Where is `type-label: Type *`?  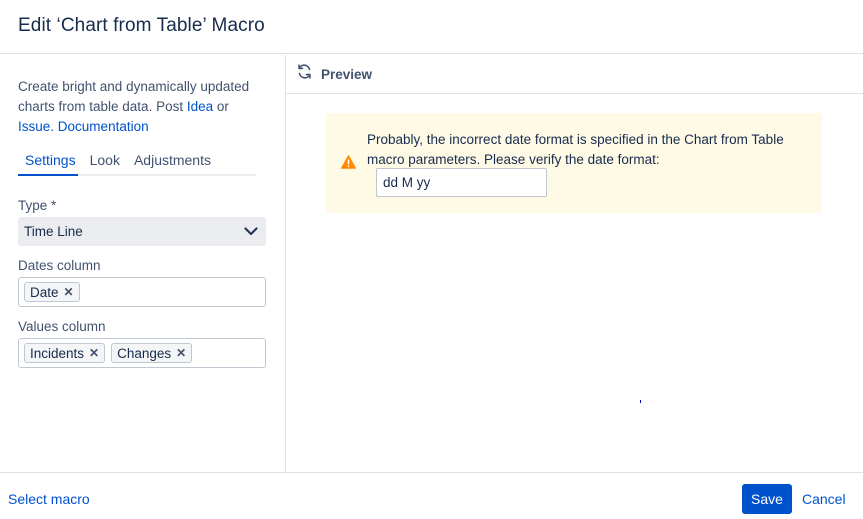 type-label: Type * is located at coordinates (37, 205).